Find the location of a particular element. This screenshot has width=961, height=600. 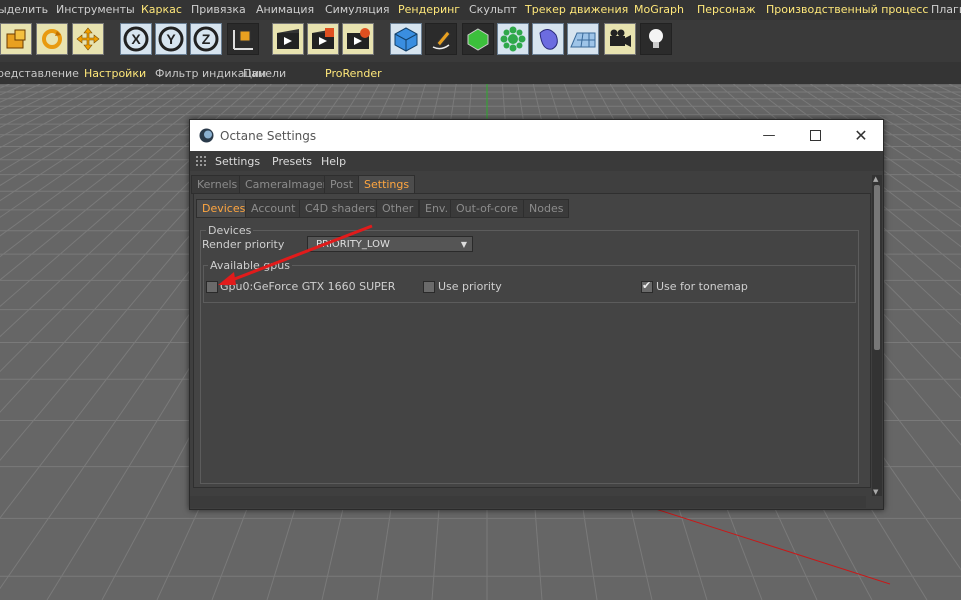

render-picture-viewer-button is located at coordinates (323, 39).